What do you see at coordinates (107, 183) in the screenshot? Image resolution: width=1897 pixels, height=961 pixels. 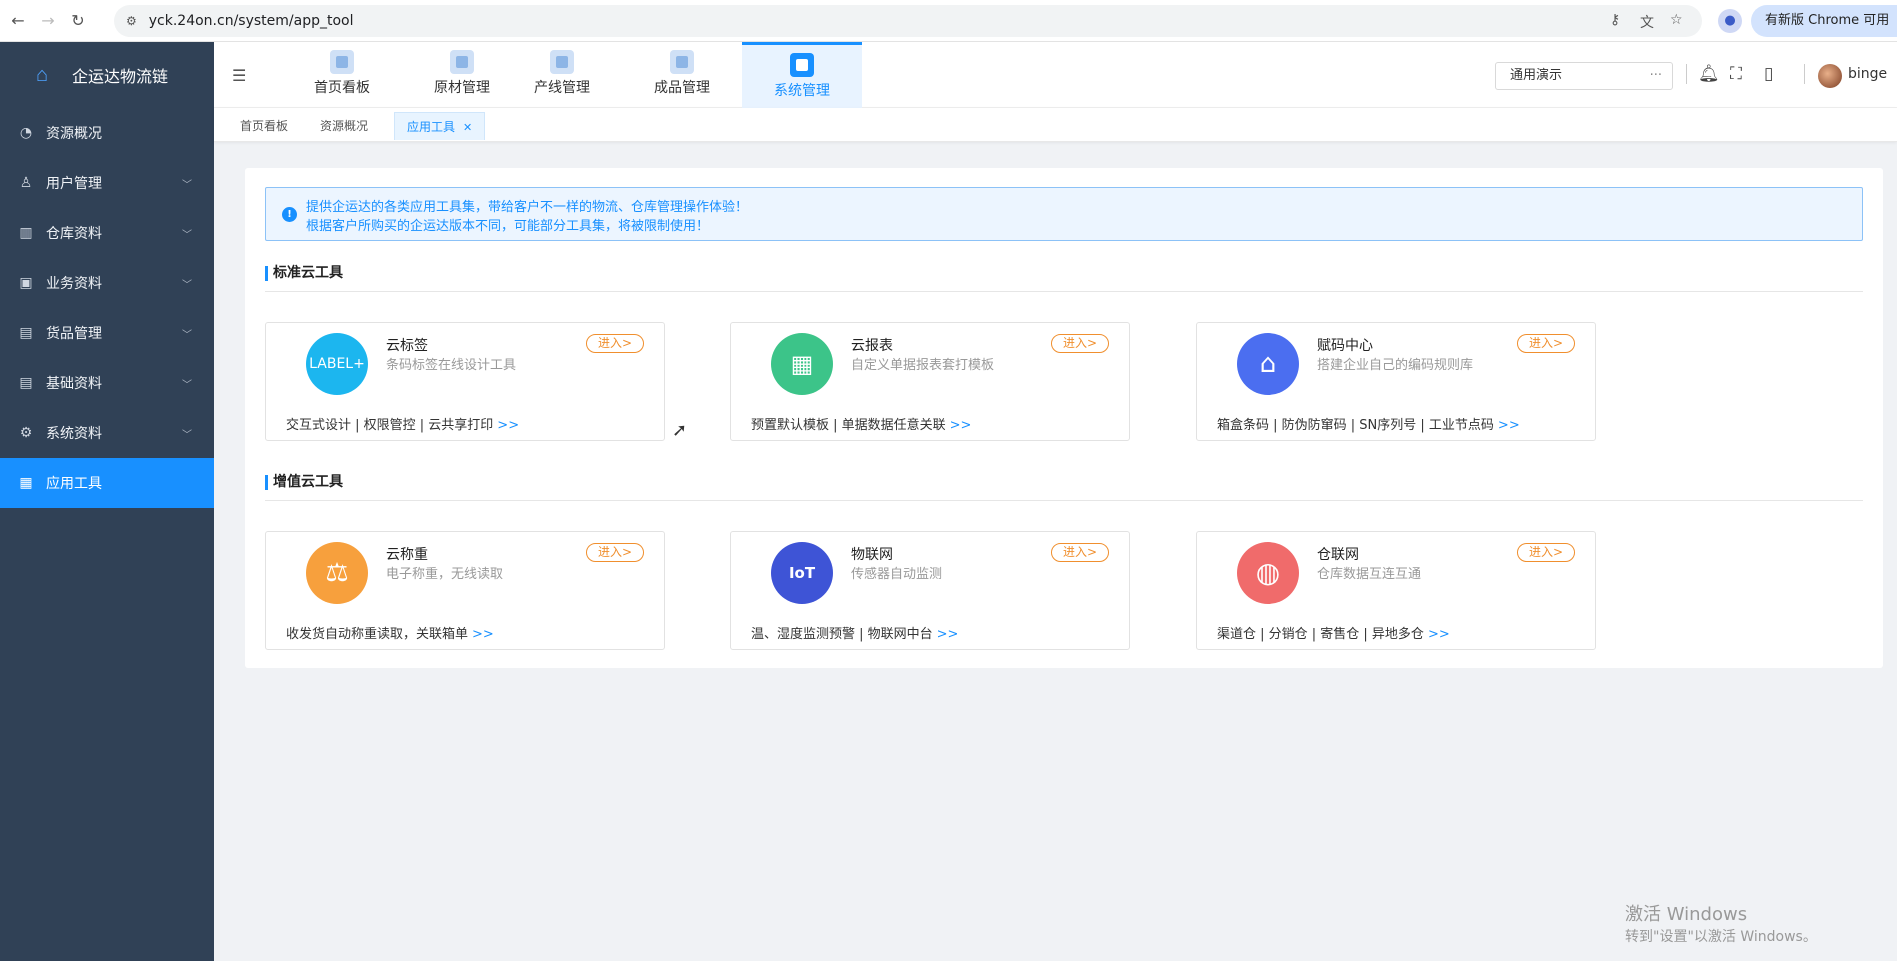 I see `sidebar-item-users: ♙ 用户管理 ﹀` at bounding box center [107, 183].